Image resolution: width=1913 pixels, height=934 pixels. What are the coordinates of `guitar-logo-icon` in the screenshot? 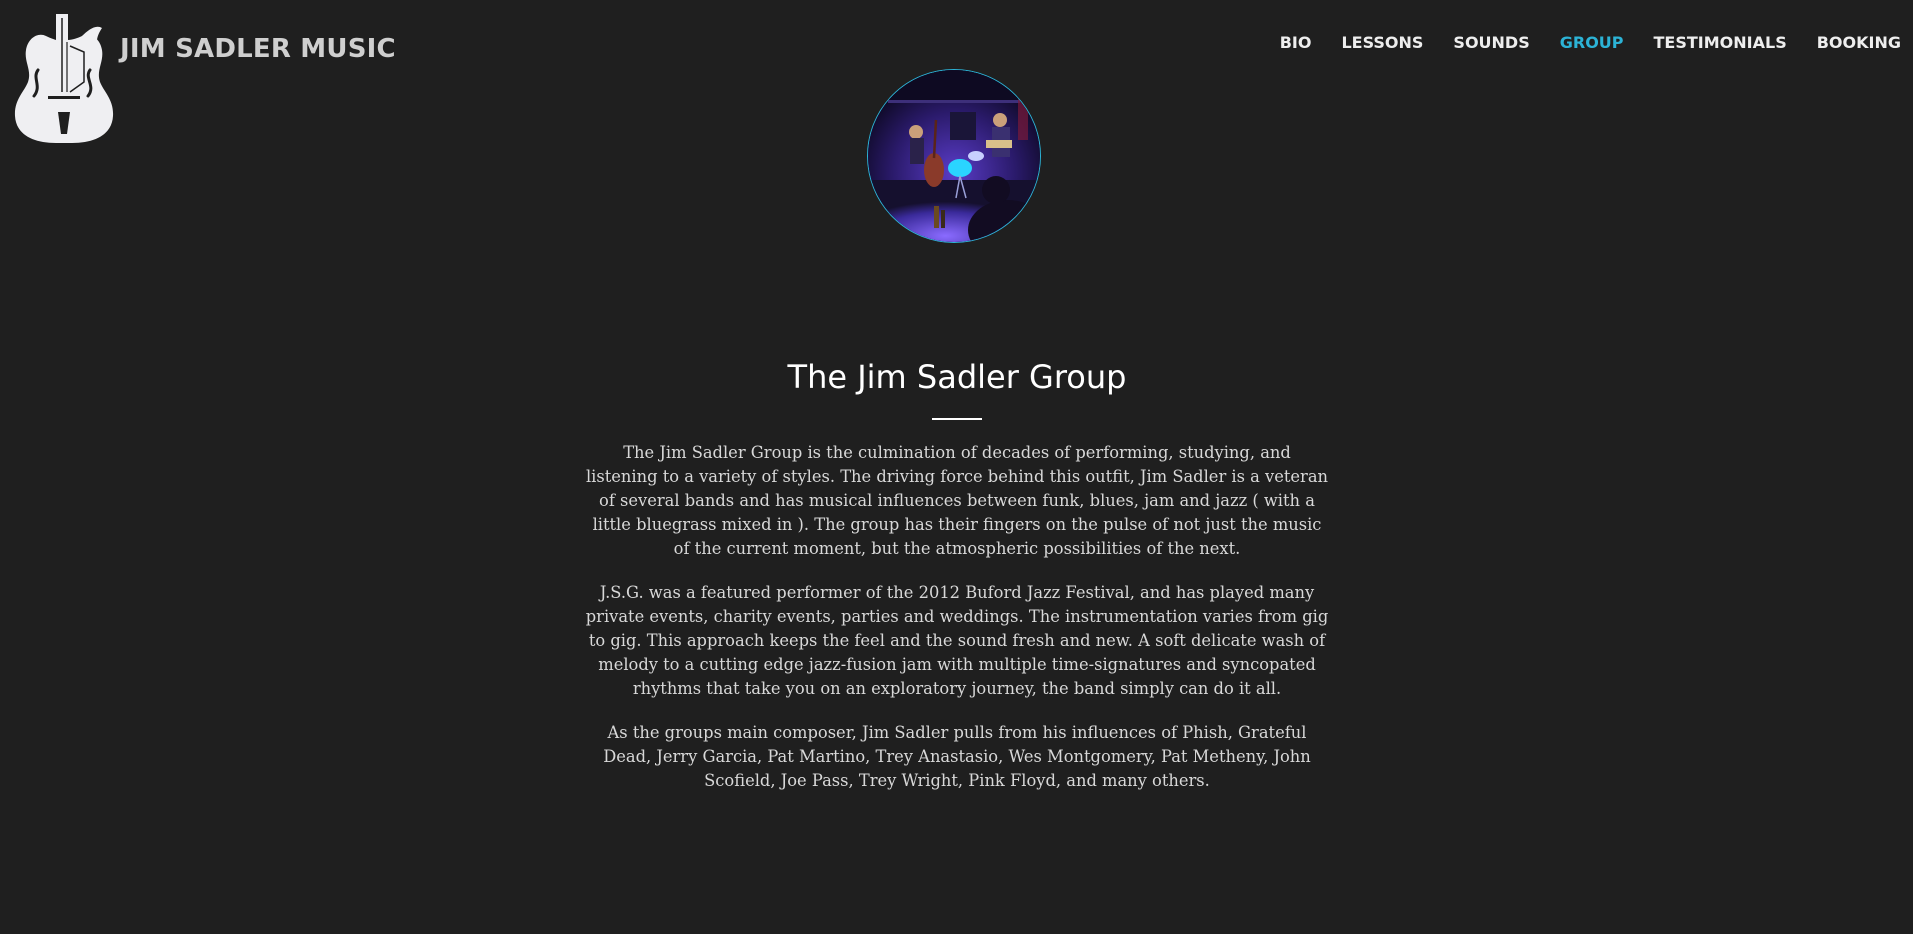 It's located at (64, 78).